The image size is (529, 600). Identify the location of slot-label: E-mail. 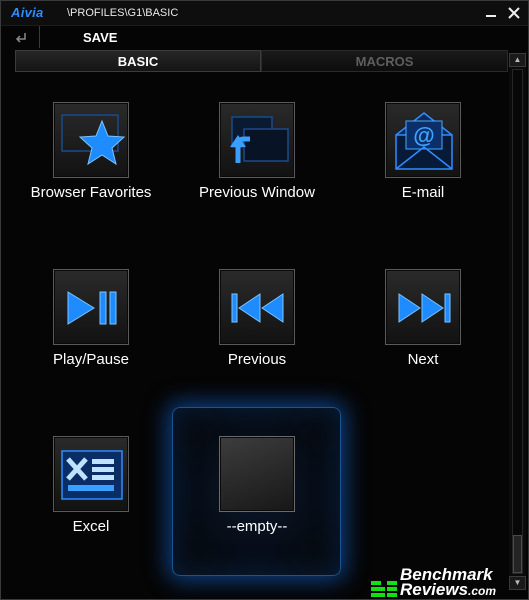
(423, 192).